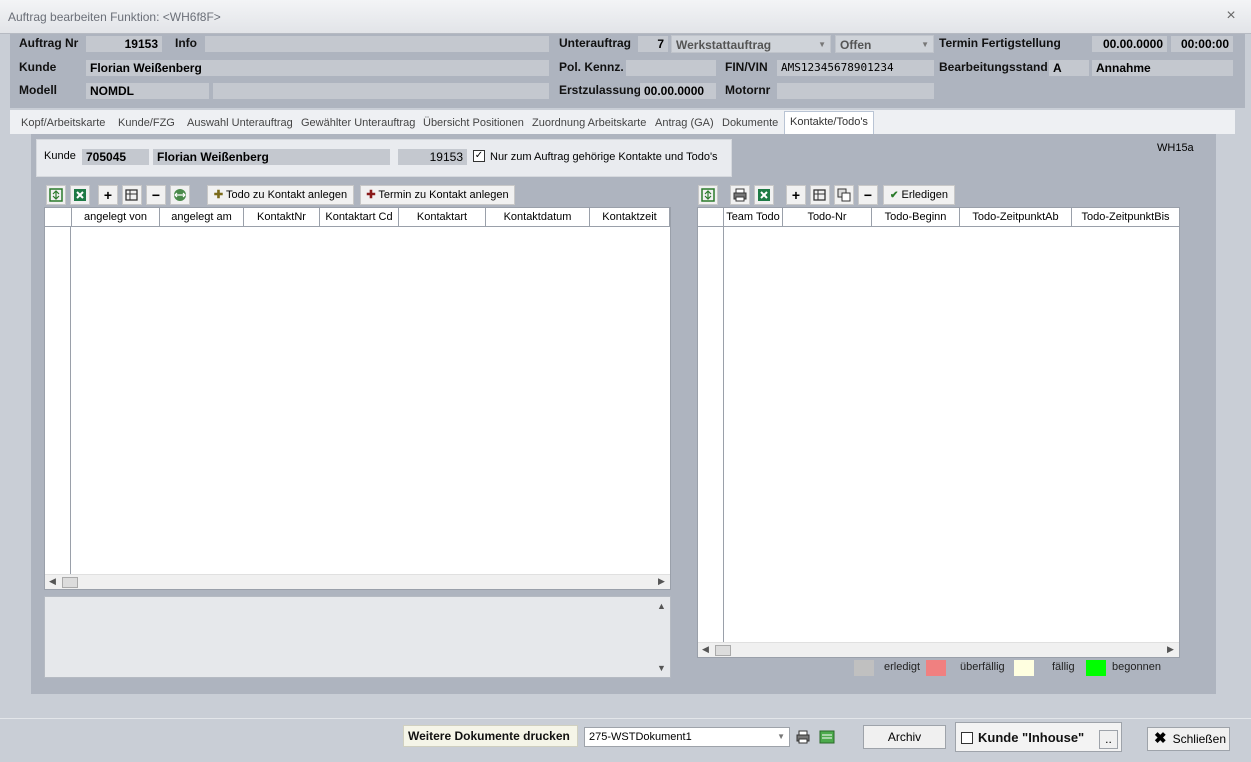  Describe the element at coordinates (1016, 217) in the screenshot. I see `col-todo-zeitpunkt-ab: Todo-ZeitpunktAb` at that location.